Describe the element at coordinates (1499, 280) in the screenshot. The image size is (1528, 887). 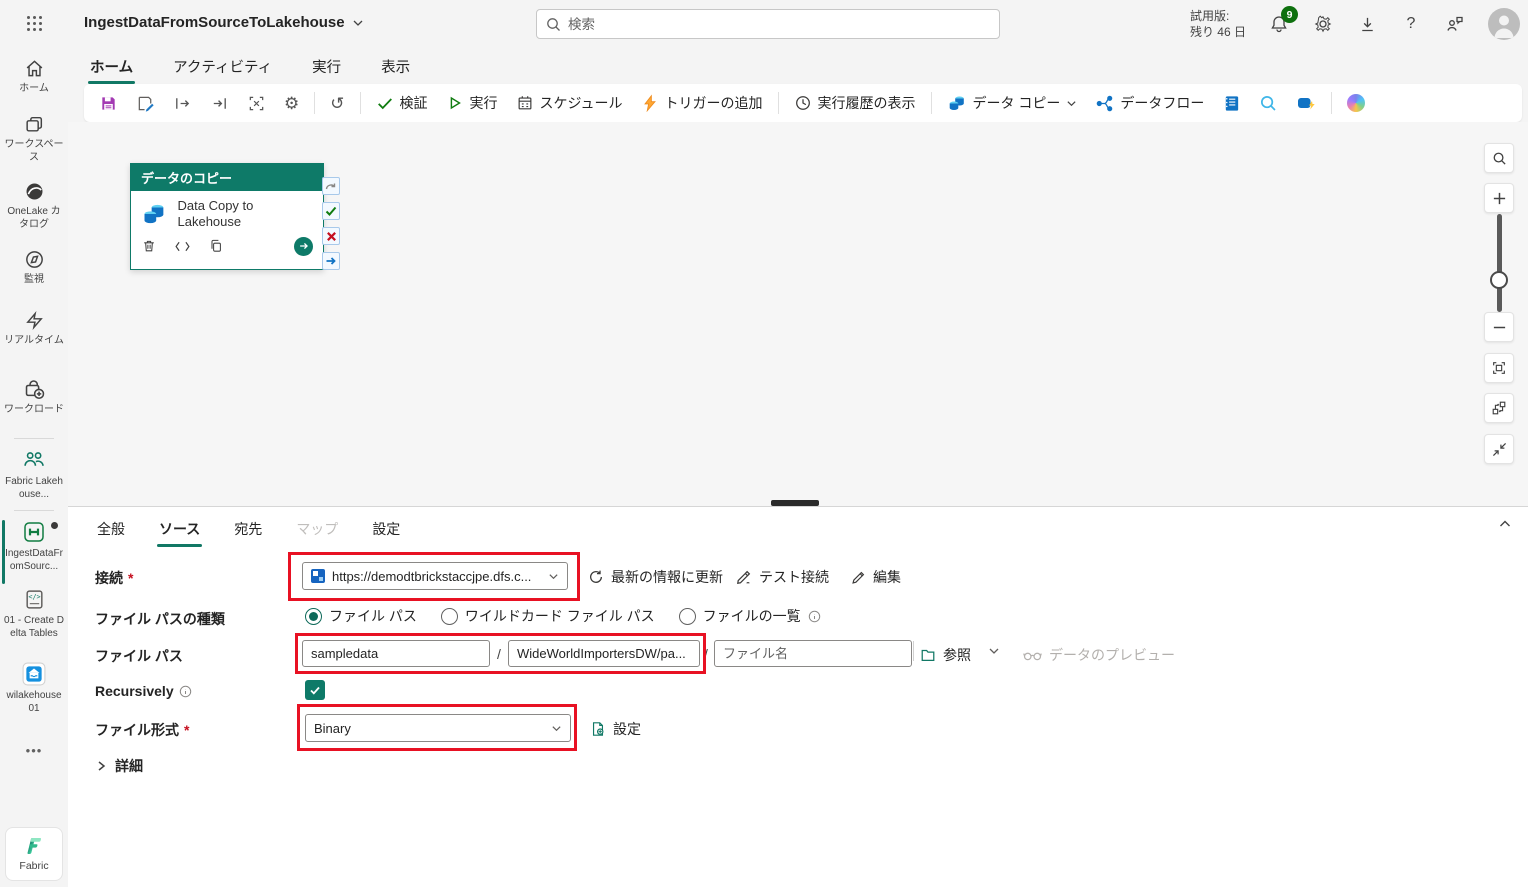
I see `zoom-slider-handle` at that location.